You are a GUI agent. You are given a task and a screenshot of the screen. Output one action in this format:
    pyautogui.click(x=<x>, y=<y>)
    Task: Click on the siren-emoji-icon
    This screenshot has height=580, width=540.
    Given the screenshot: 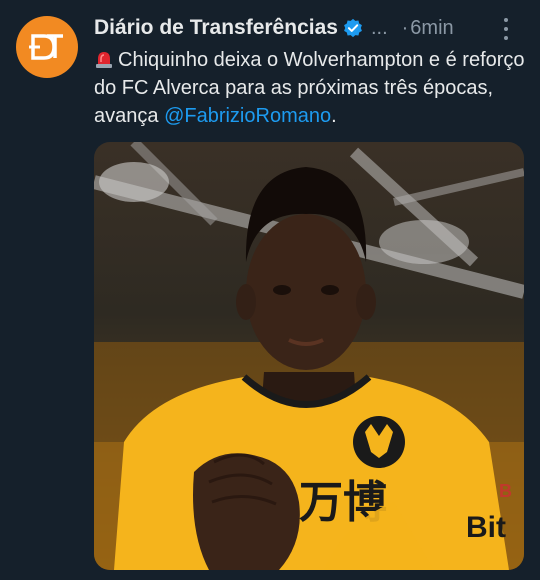 What is the action you would take?
    pyautogui.click(x=104, y=60)
    